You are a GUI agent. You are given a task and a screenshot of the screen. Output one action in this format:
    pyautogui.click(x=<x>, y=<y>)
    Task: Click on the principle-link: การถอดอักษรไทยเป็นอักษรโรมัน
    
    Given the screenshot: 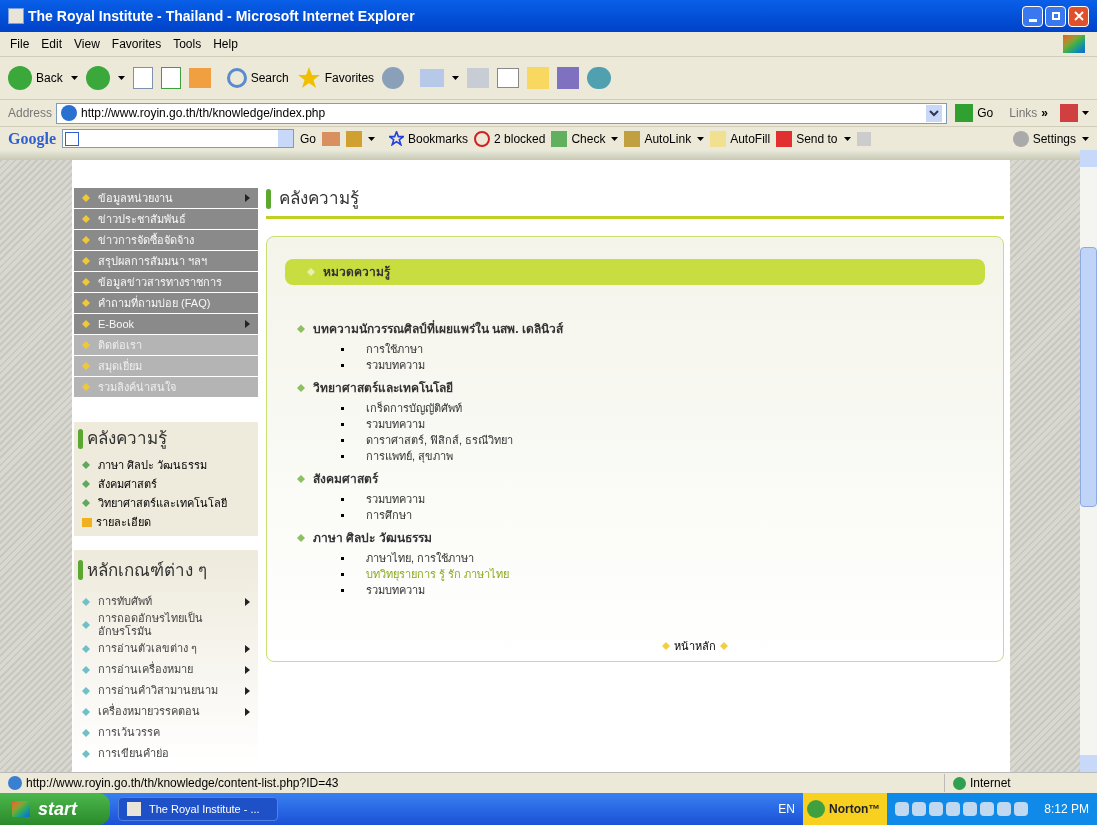 What is the action you would take?
    pyautogui.click(x=166, y=625)
    